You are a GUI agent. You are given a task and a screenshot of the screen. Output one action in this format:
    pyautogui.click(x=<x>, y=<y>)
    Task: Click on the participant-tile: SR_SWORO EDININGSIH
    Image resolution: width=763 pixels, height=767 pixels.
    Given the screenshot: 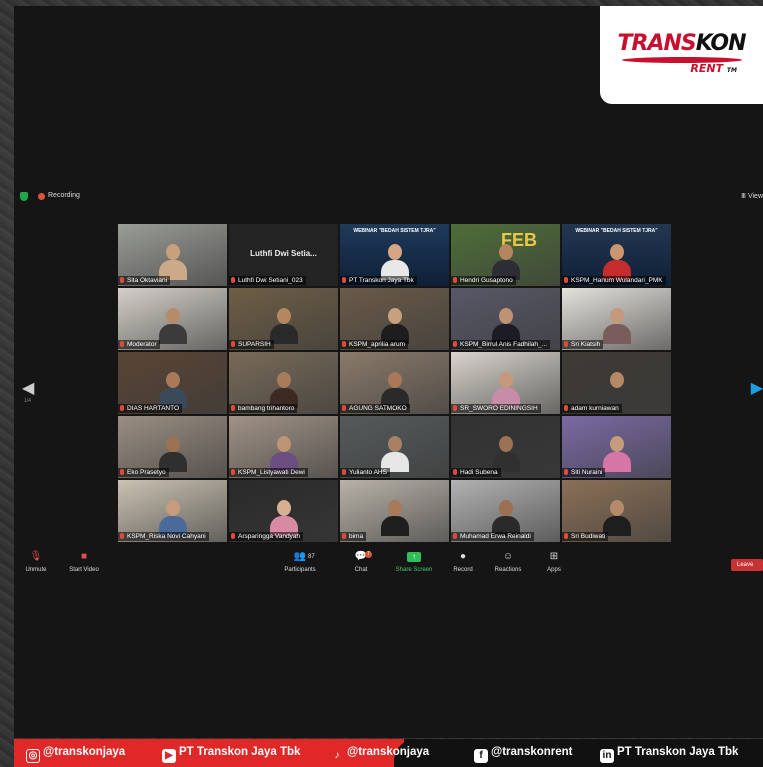 What is the action you would take?
    pyautogui.click(x=505, y=383)
    